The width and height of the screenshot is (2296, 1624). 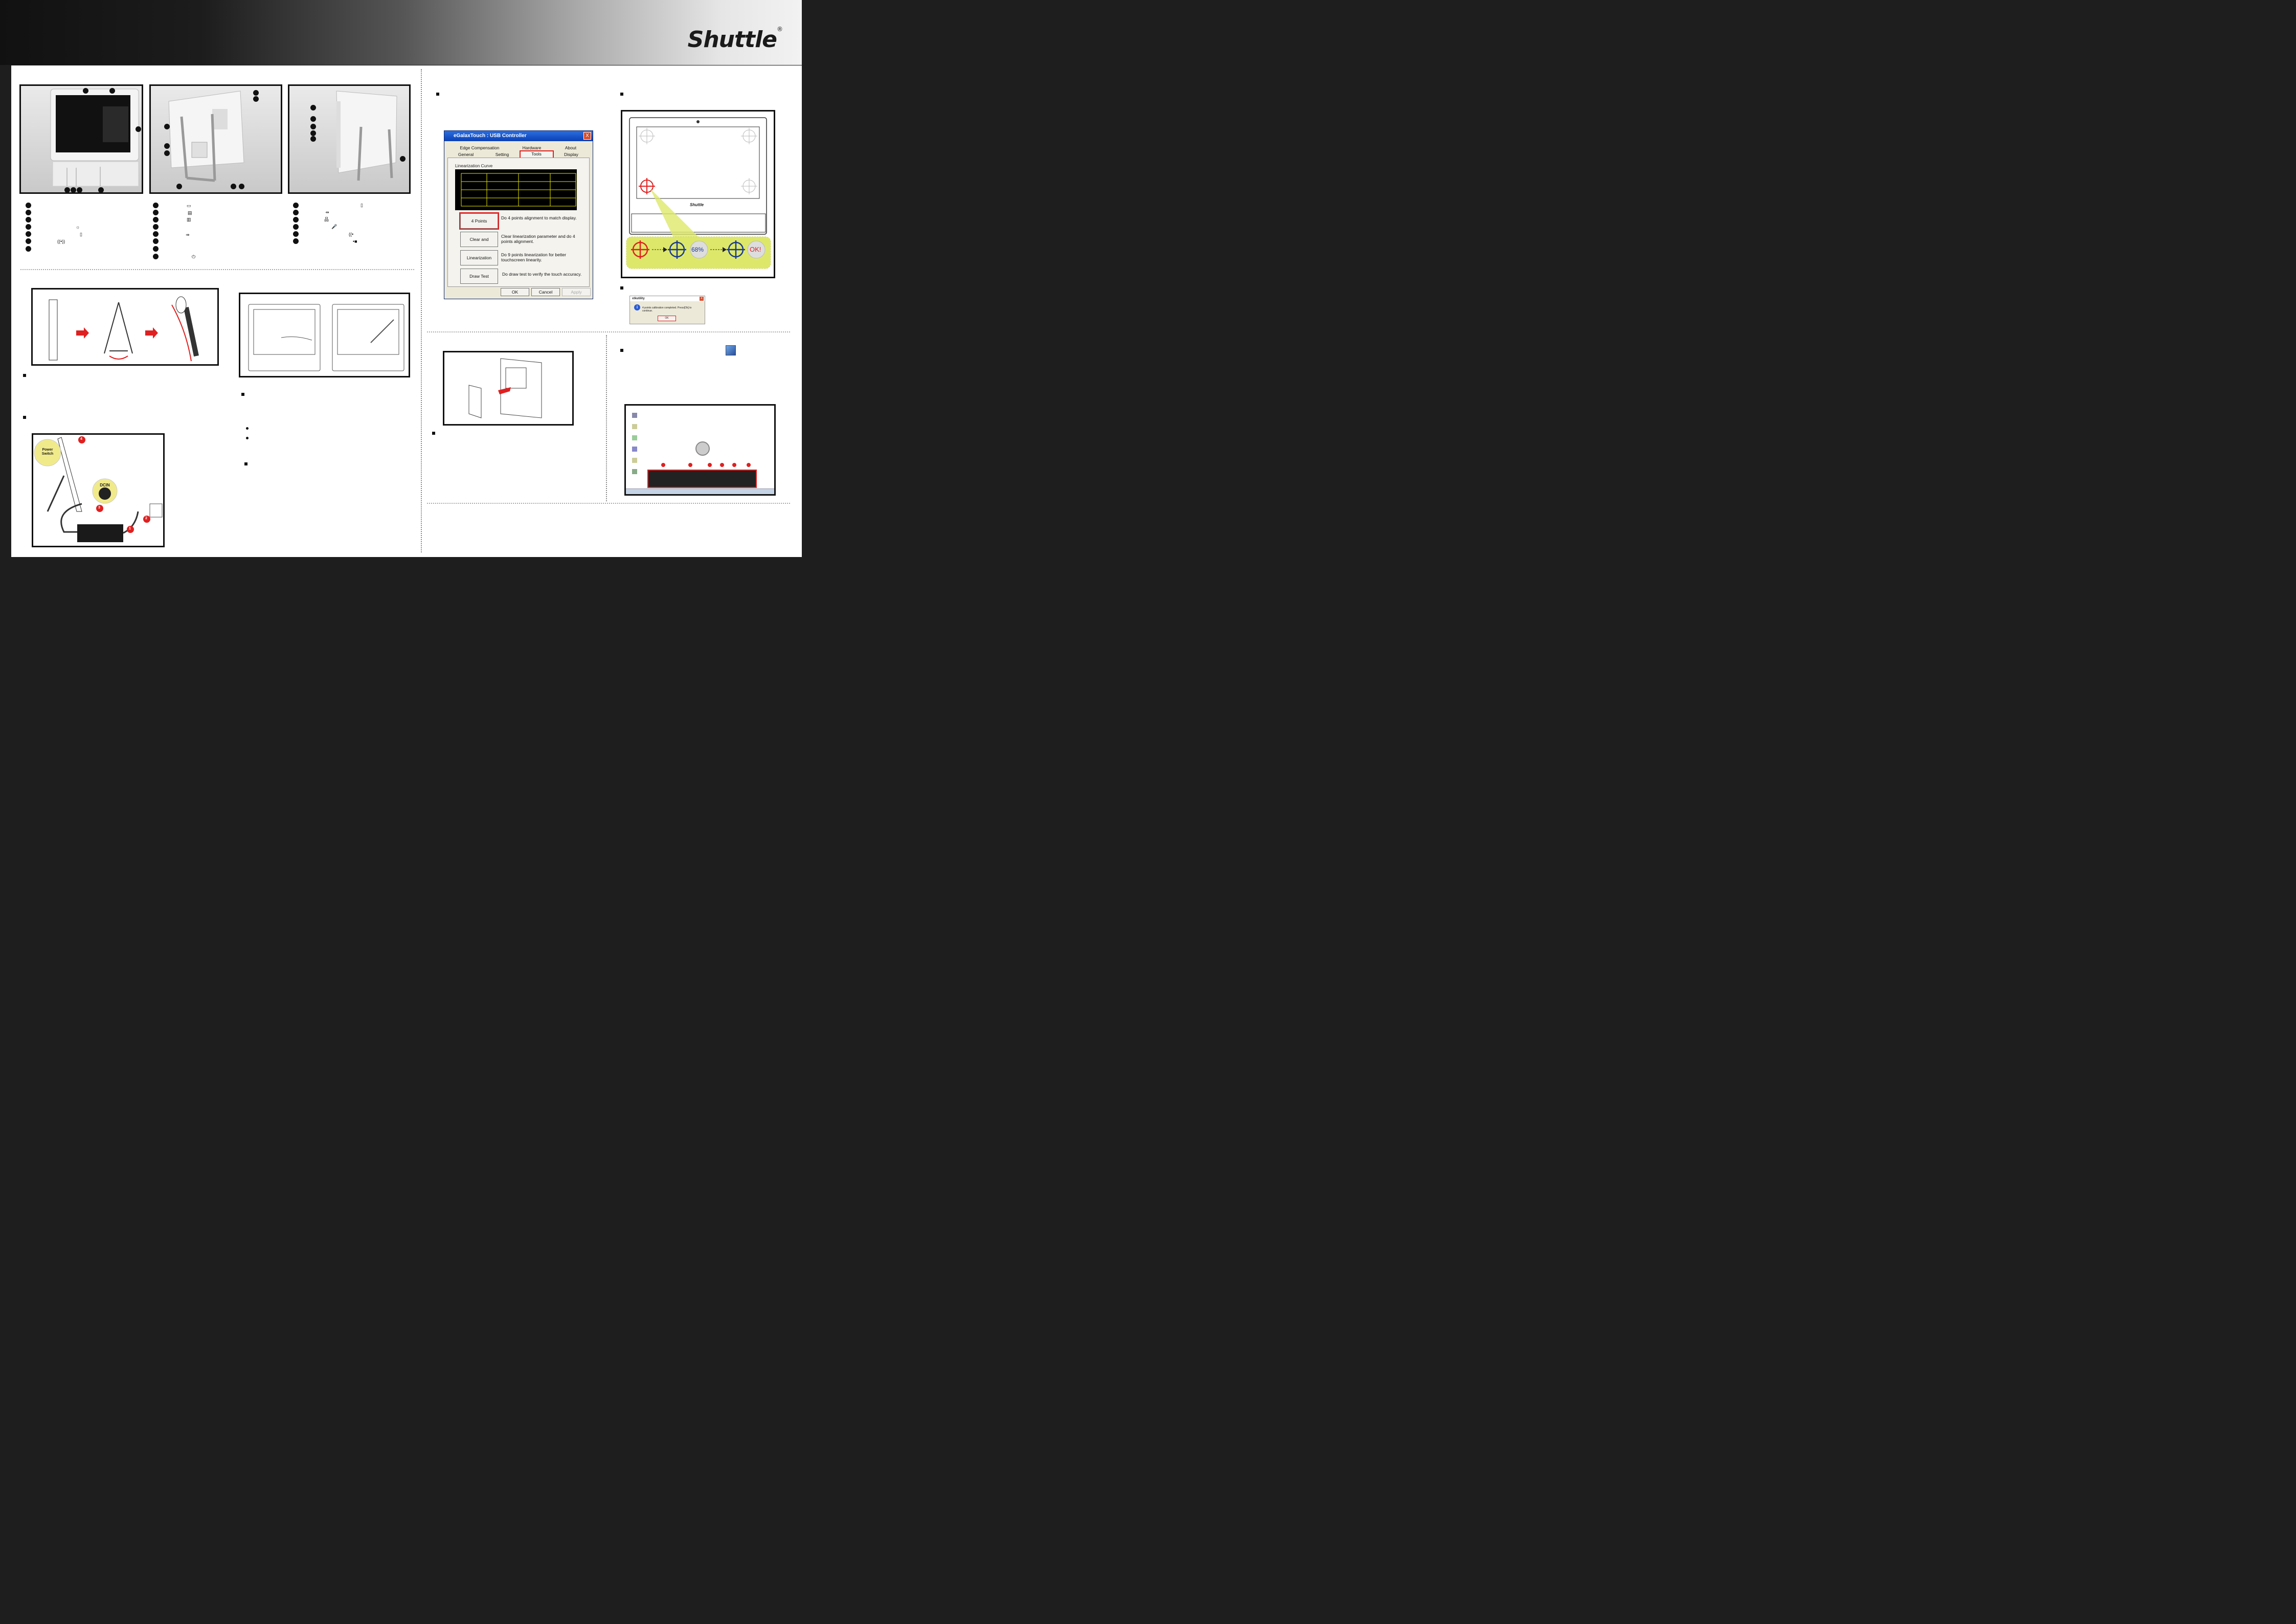 What do you see at coordinates (637, 307) in the screenshot?
I see `info-icon: i` at bounding box center [637, 307].